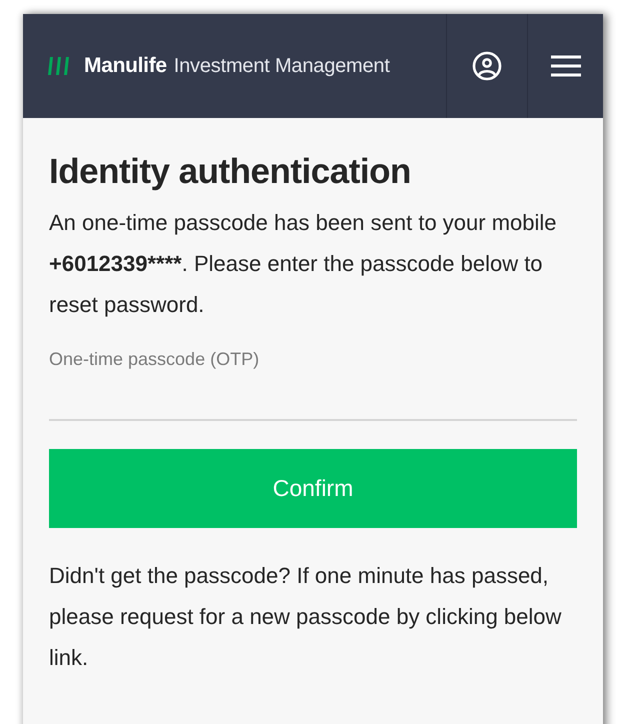 Image resolution: width=621 pixels, height=724 pixels. Describe the element at coordinates (305, 617) in the screenshot. I see `help-text: Didn't get the passcode? If one minute has passed, please request for a new passcode by clicking below link.` at that location.